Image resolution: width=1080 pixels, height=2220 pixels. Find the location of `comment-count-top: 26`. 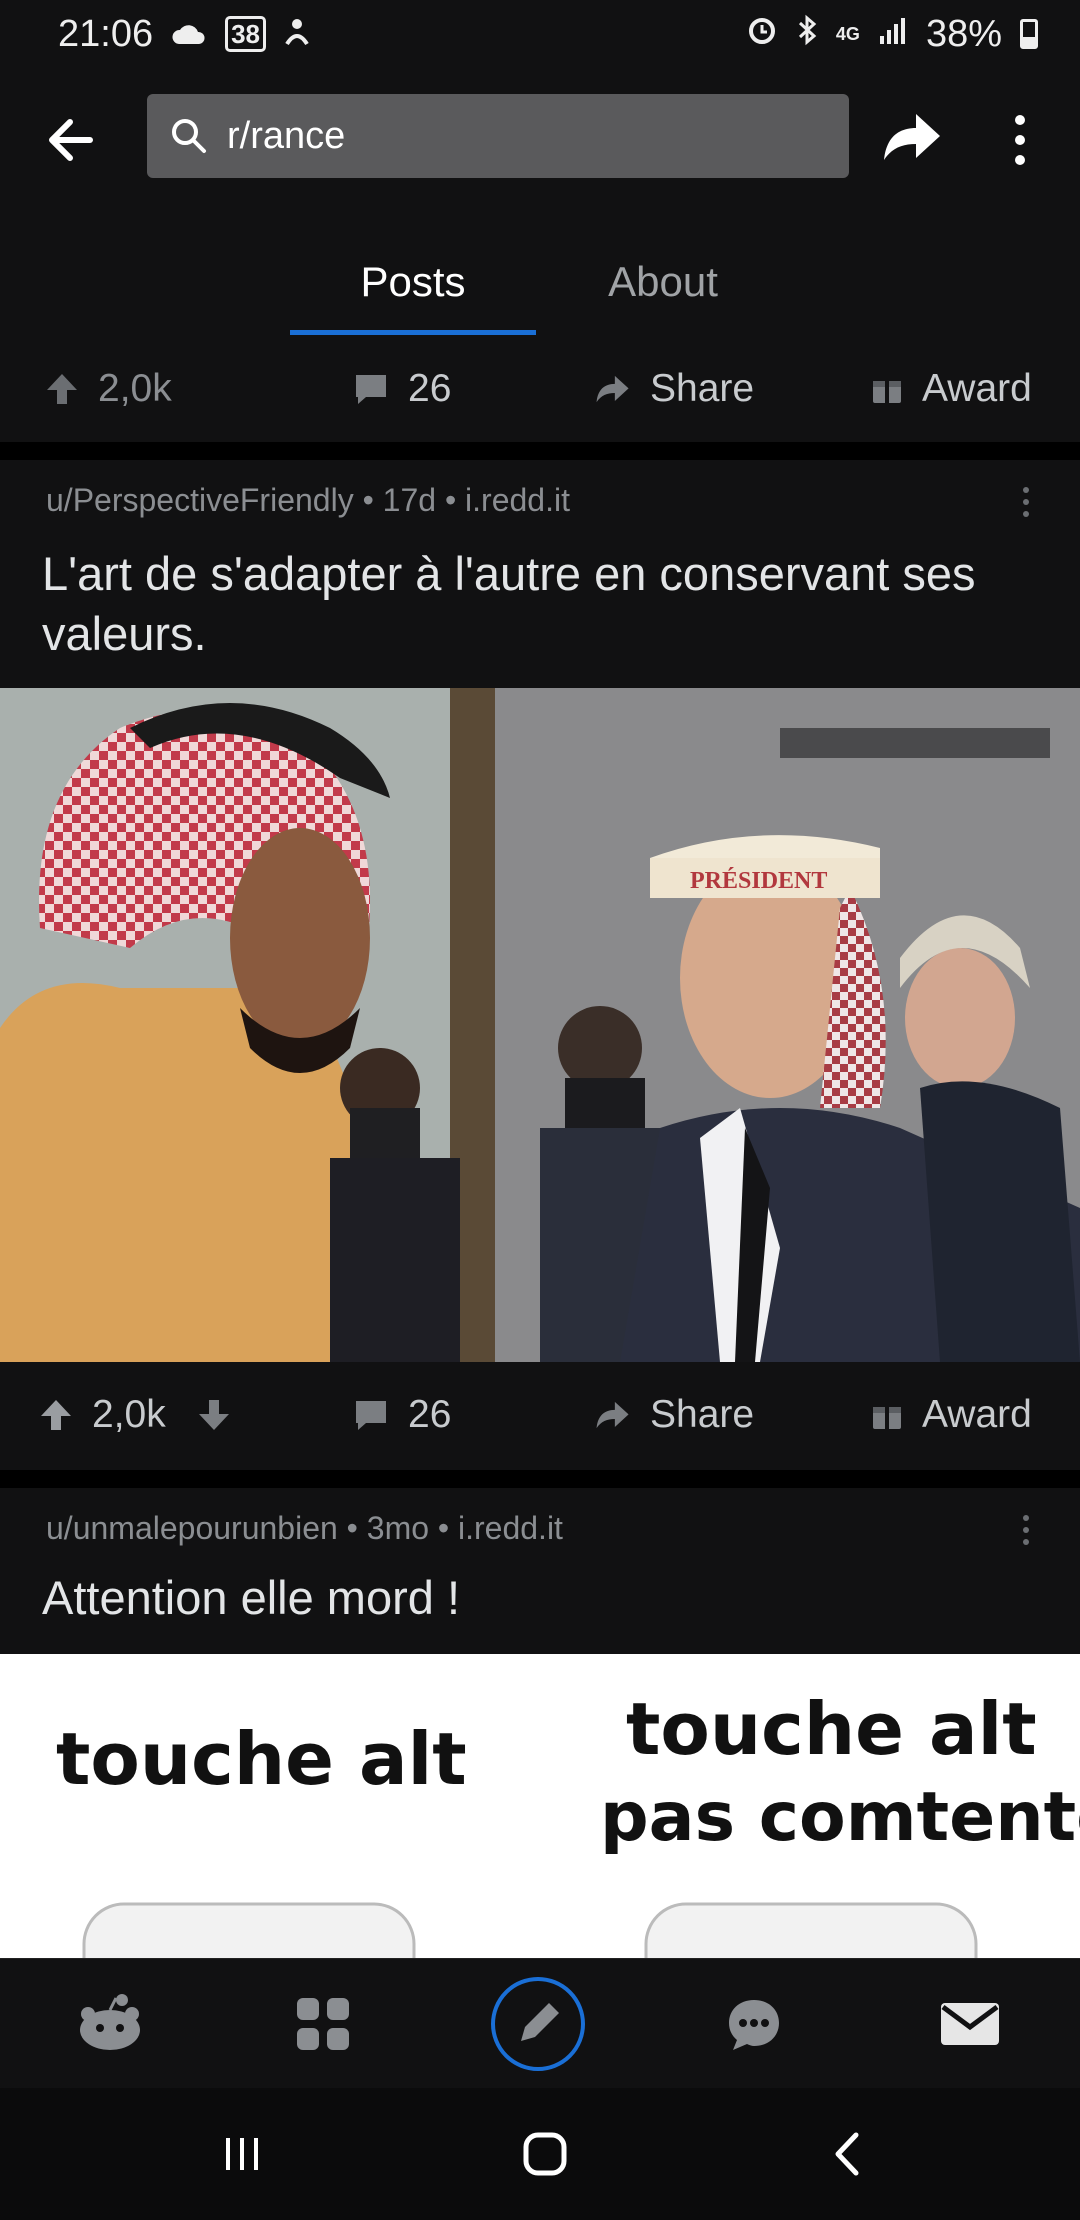

comment-count-top: 26 is located at coordinates (430, 388).